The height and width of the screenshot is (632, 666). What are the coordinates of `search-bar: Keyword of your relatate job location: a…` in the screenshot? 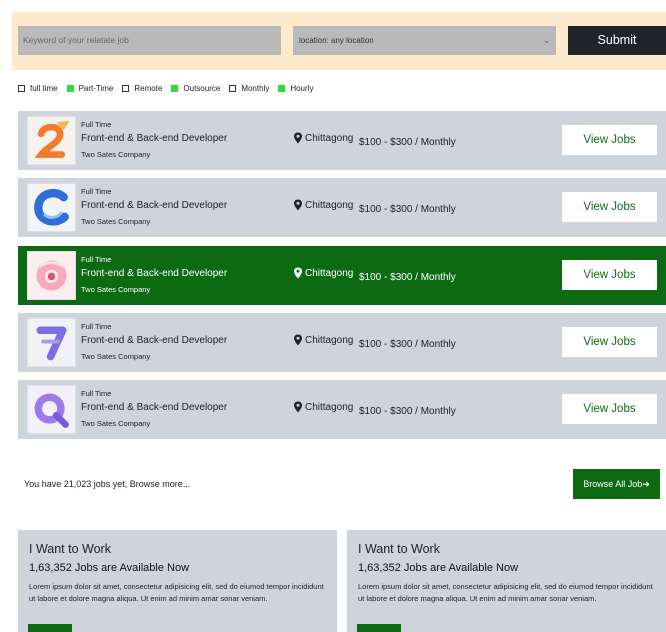 It's located at (339, 41).